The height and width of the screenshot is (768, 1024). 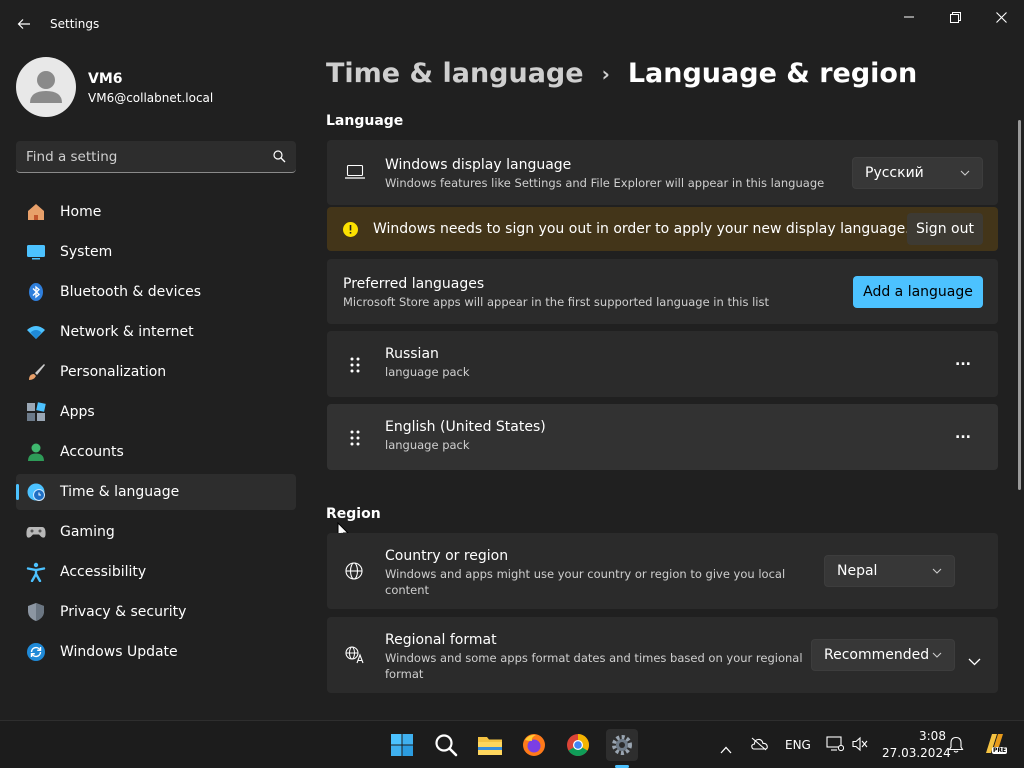 I want to click on search-box, so click(x=156, y=157).